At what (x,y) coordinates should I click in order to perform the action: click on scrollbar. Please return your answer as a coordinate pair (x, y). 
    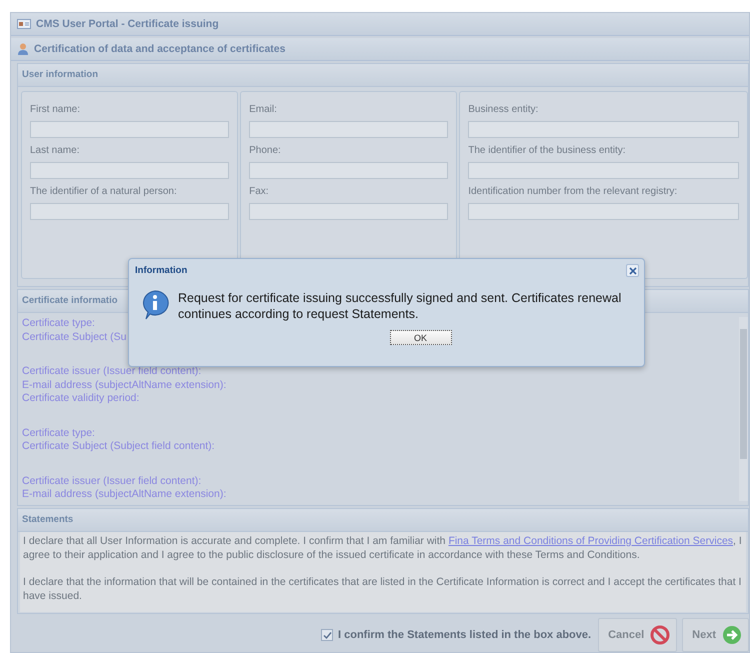
    Looking at the image, I should click on (743, 409).